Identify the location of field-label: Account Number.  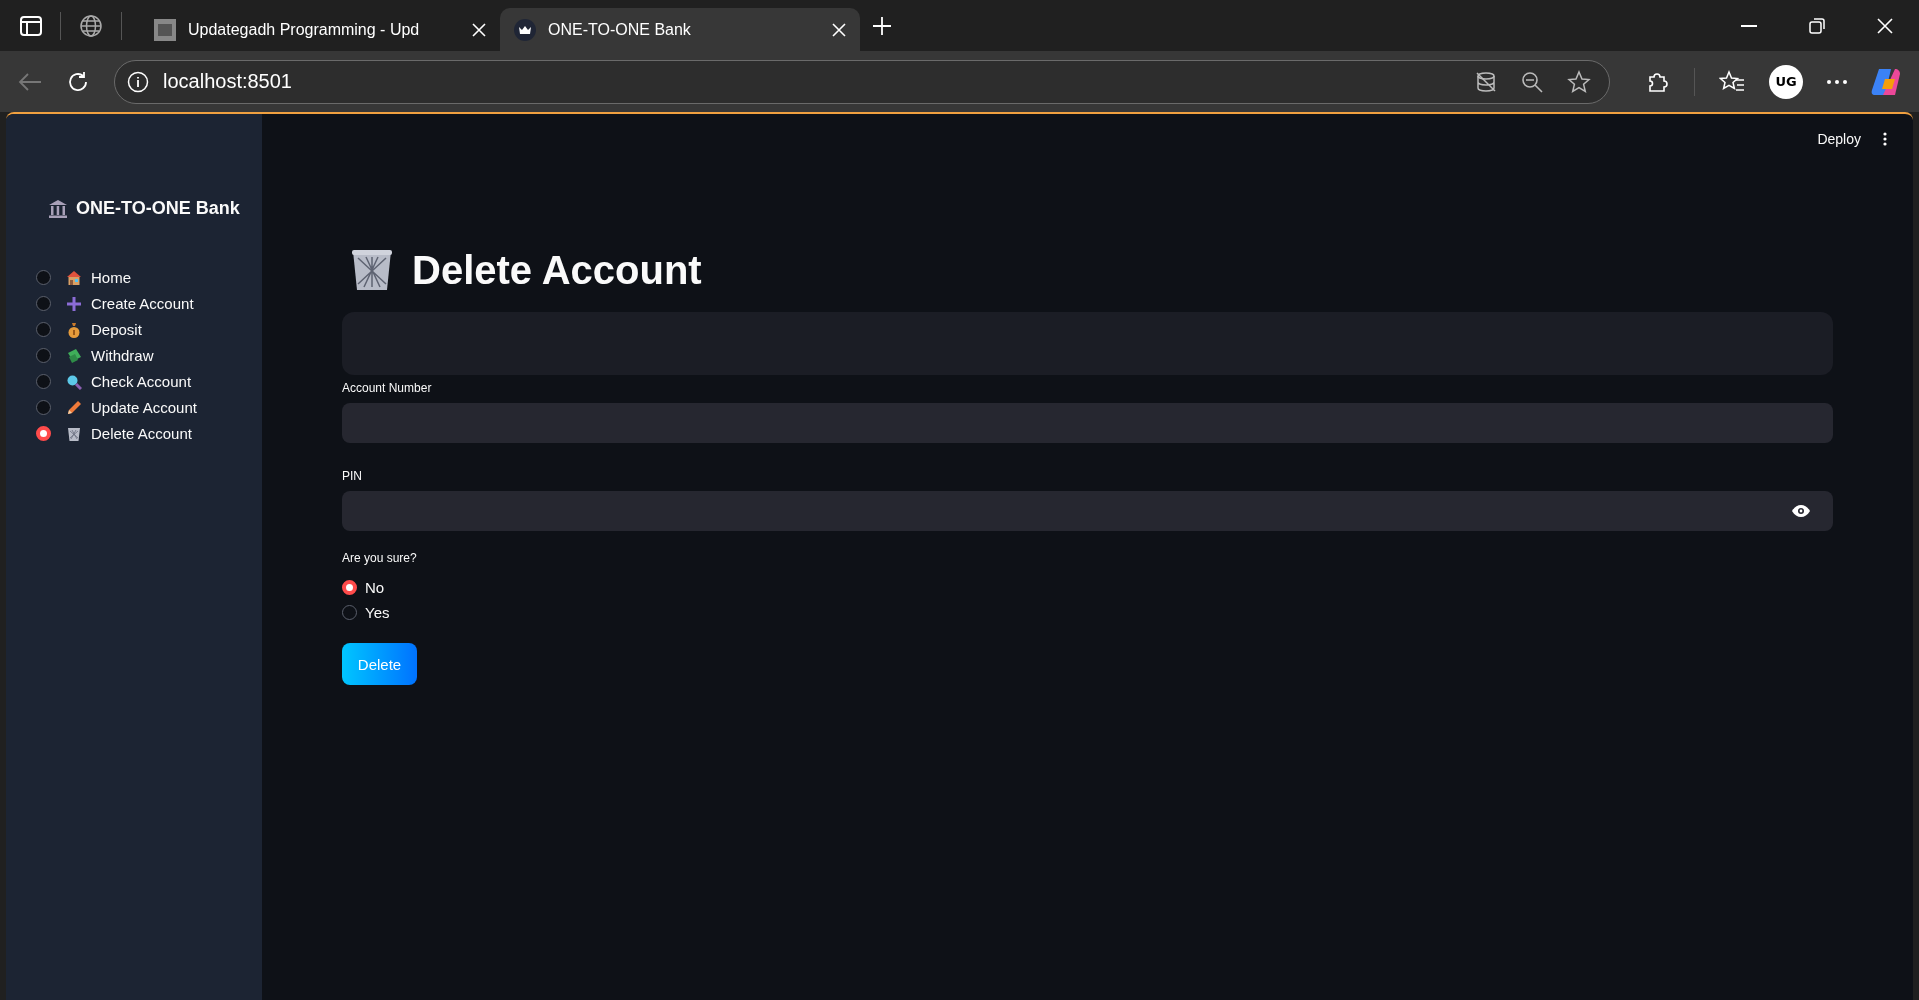
(387, 388).